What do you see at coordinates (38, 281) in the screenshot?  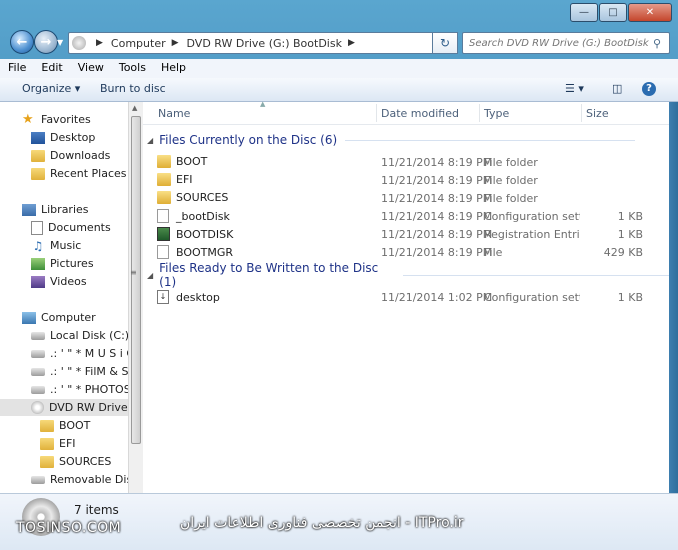 I see `videos-icon` at bounding box center [38, 281].